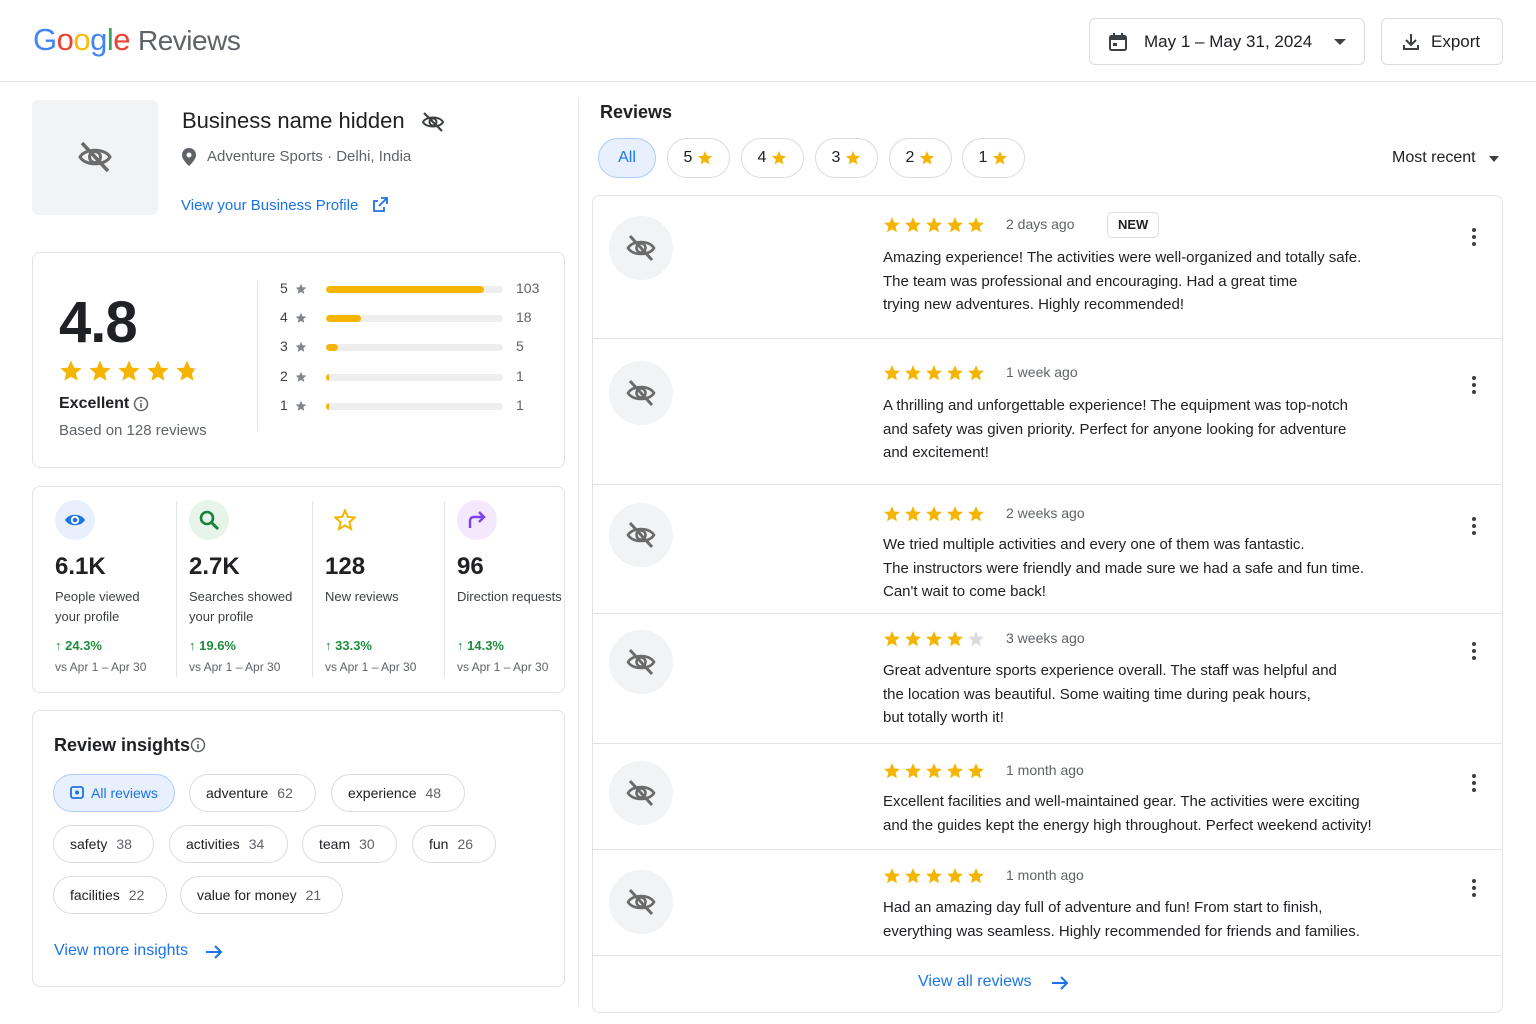 The image size is (1536, 1024). I want to click on filter-label: 4, so click(762, 157).